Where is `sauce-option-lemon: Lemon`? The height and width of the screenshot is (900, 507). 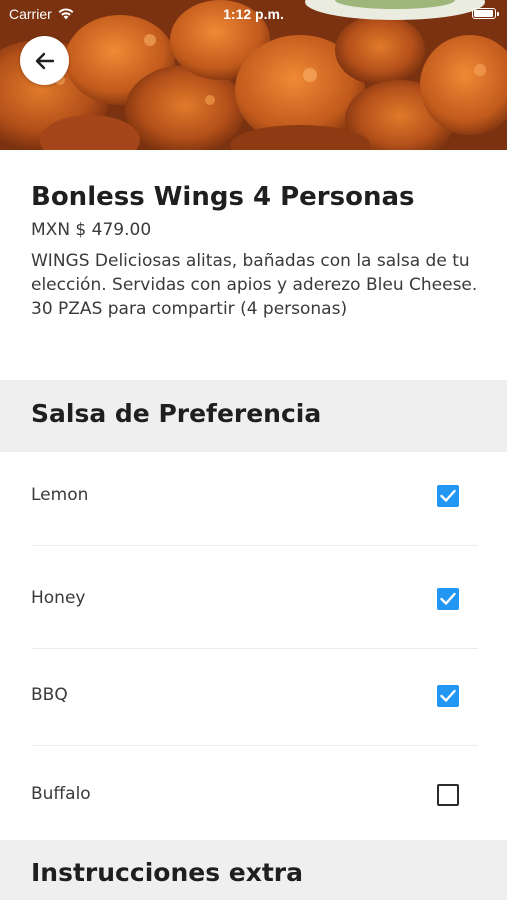
sauce-option-lemon: Lemon is located at coordinates (254, 499).